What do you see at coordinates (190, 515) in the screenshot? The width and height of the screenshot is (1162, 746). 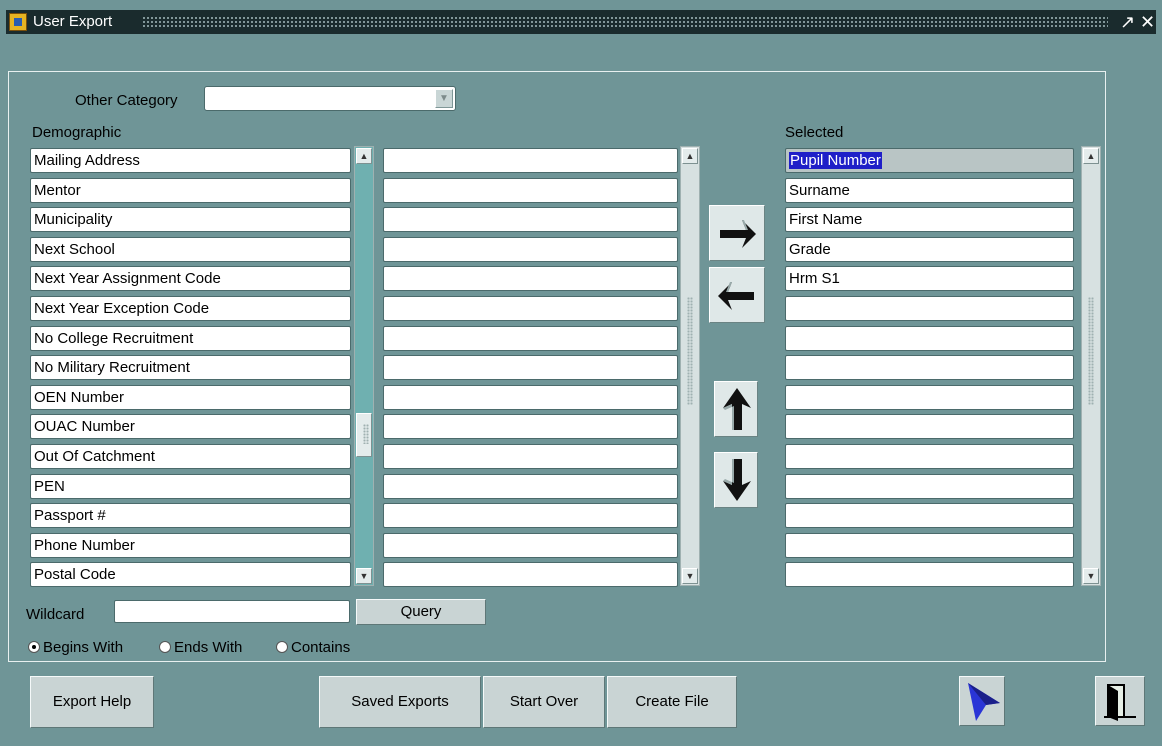 I see `demographic-item: Passport #` at bounding box center [190, 515].